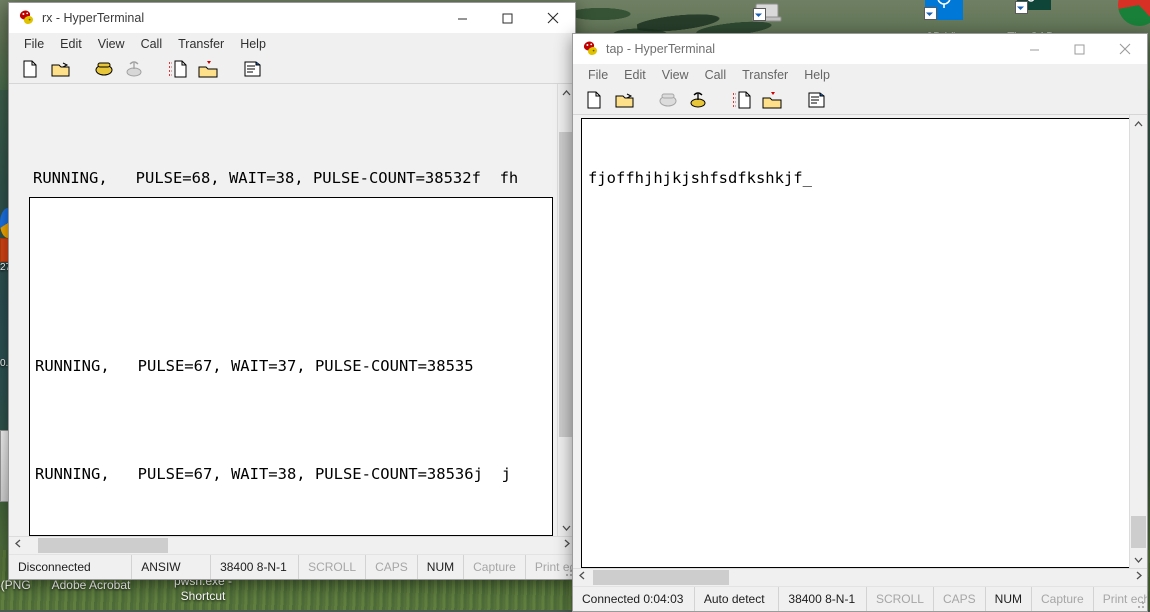  What do you see at coordinates (15, 585) in the screenshot?
I see `desktop-icon-png-label: 0t3(PNG` at bounding box center [15, 585].